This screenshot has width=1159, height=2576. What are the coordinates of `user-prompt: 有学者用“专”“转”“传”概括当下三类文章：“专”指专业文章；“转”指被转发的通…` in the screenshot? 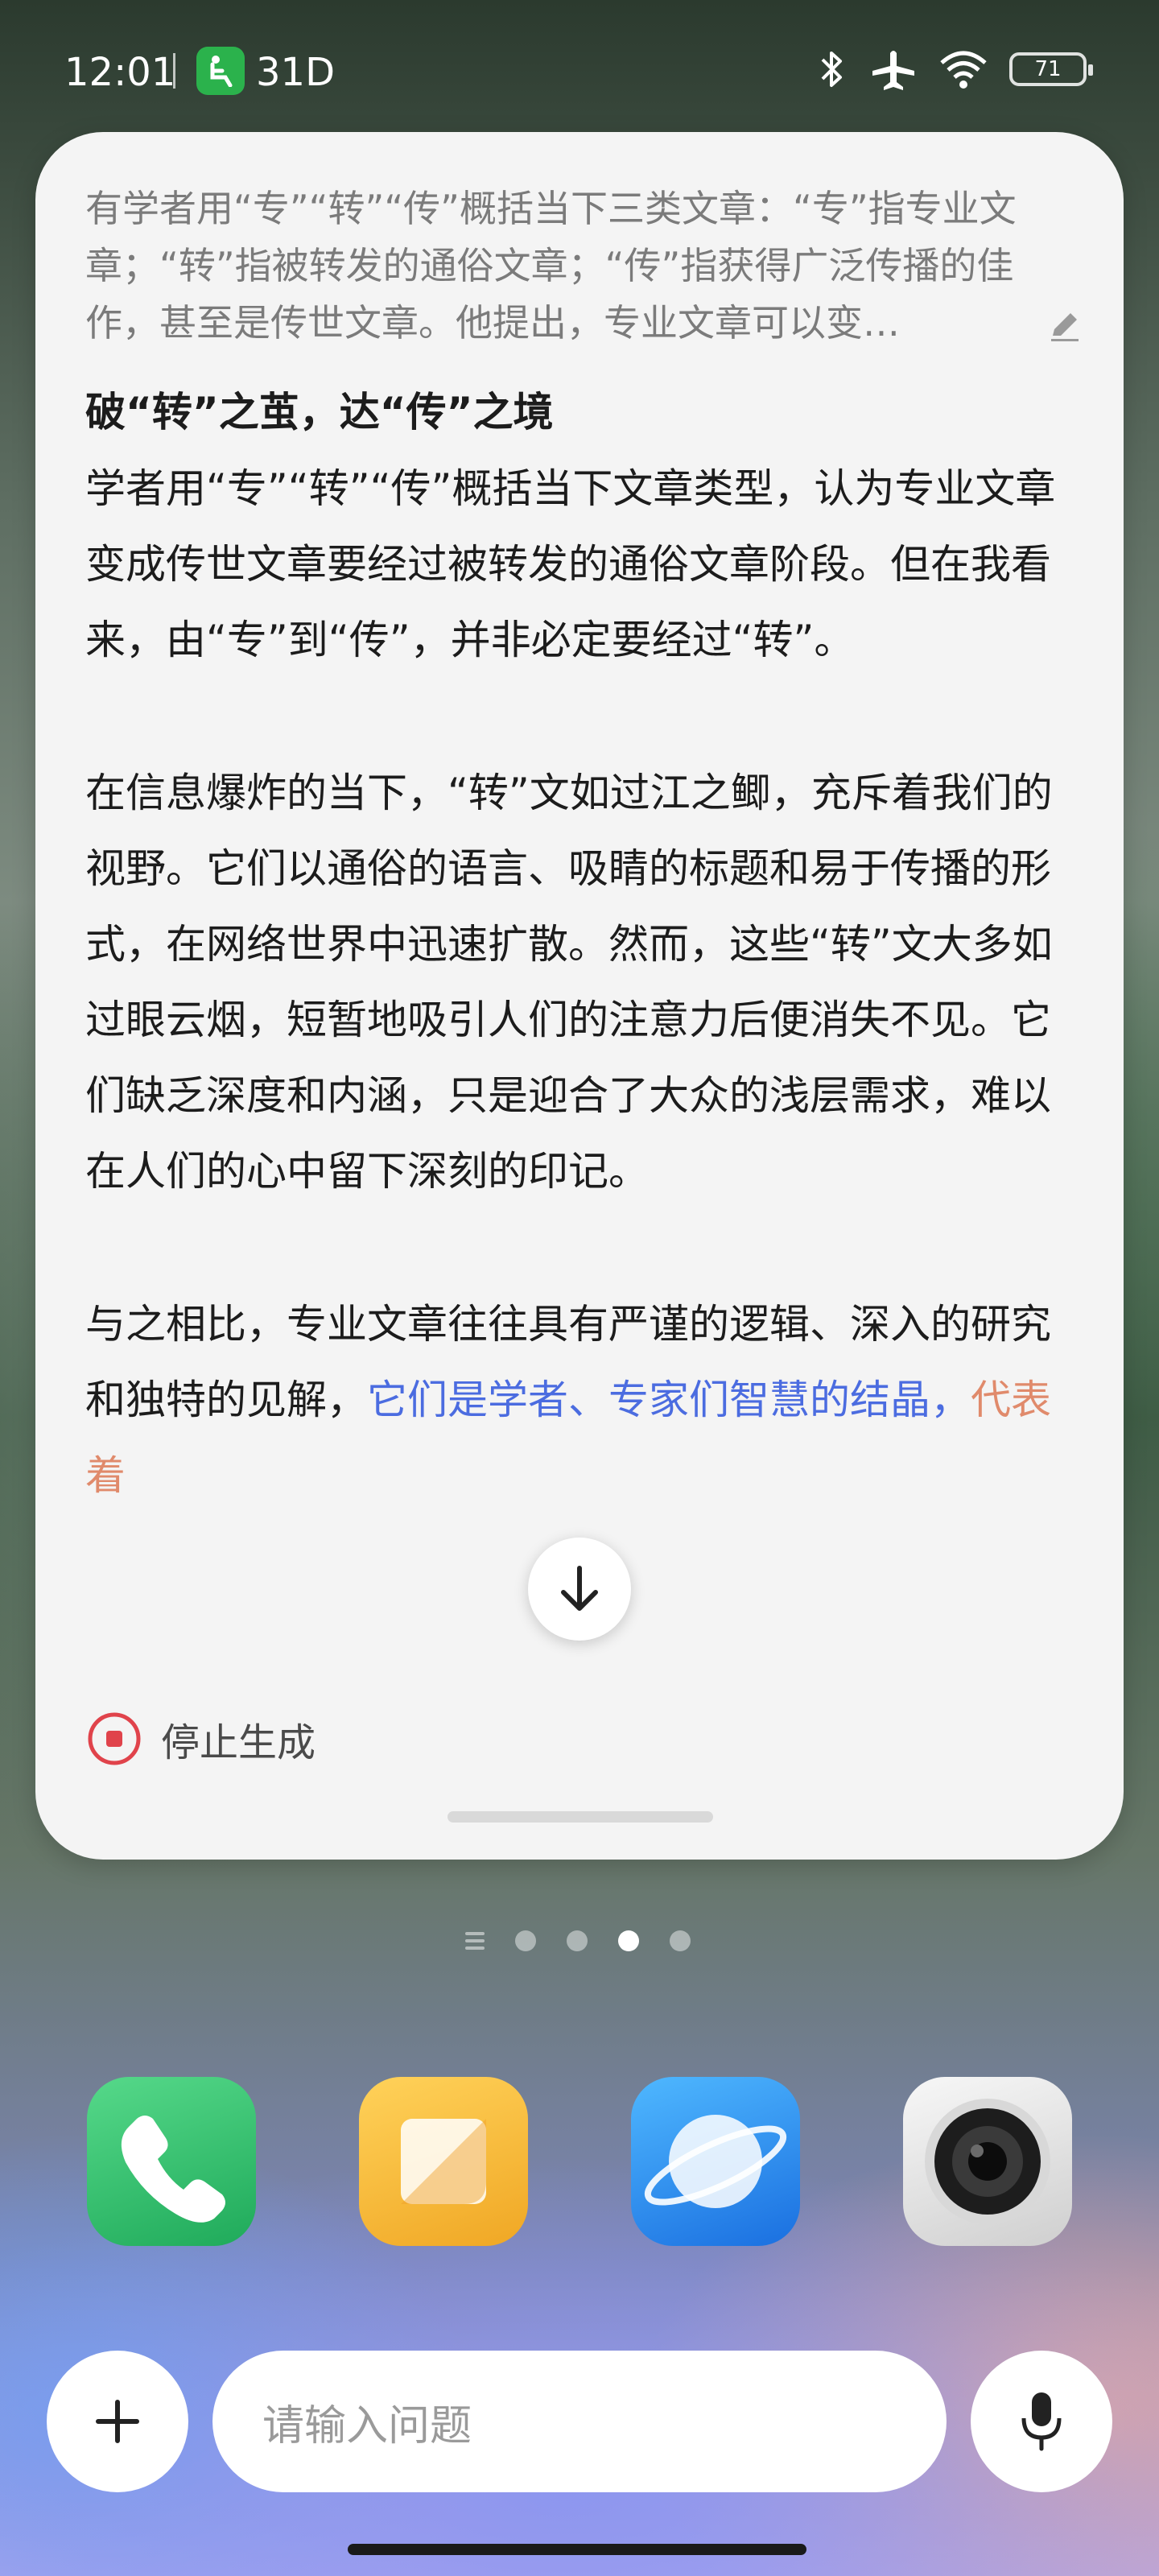 It's located at (584, 266).